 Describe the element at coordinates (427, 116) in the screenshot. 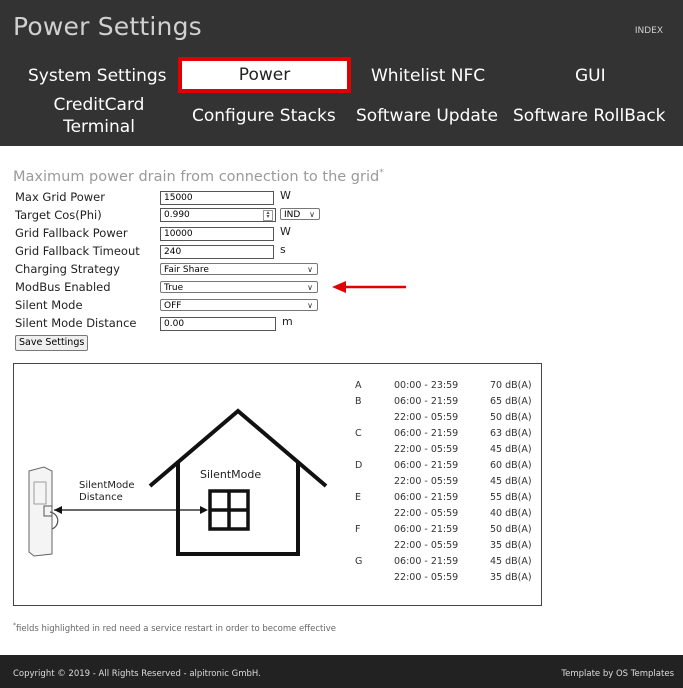

I see `nav-software-update: Software Update` at that location.